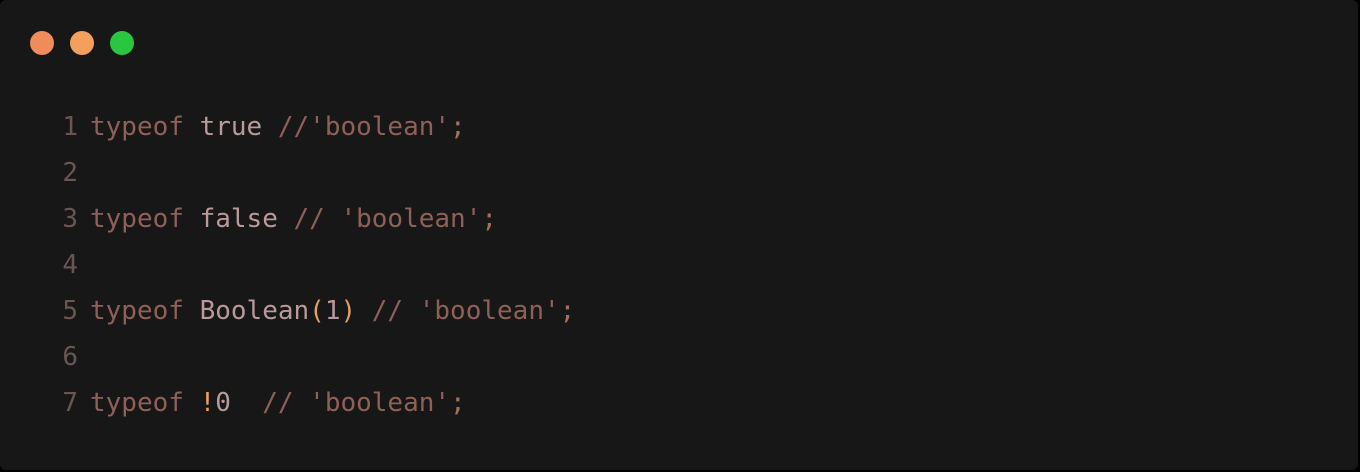 The image size is (1360, 472). What do you see at coordinates (122, 43) in the screenshot?
I see `maximize-button` at bounding box center [122, 43].